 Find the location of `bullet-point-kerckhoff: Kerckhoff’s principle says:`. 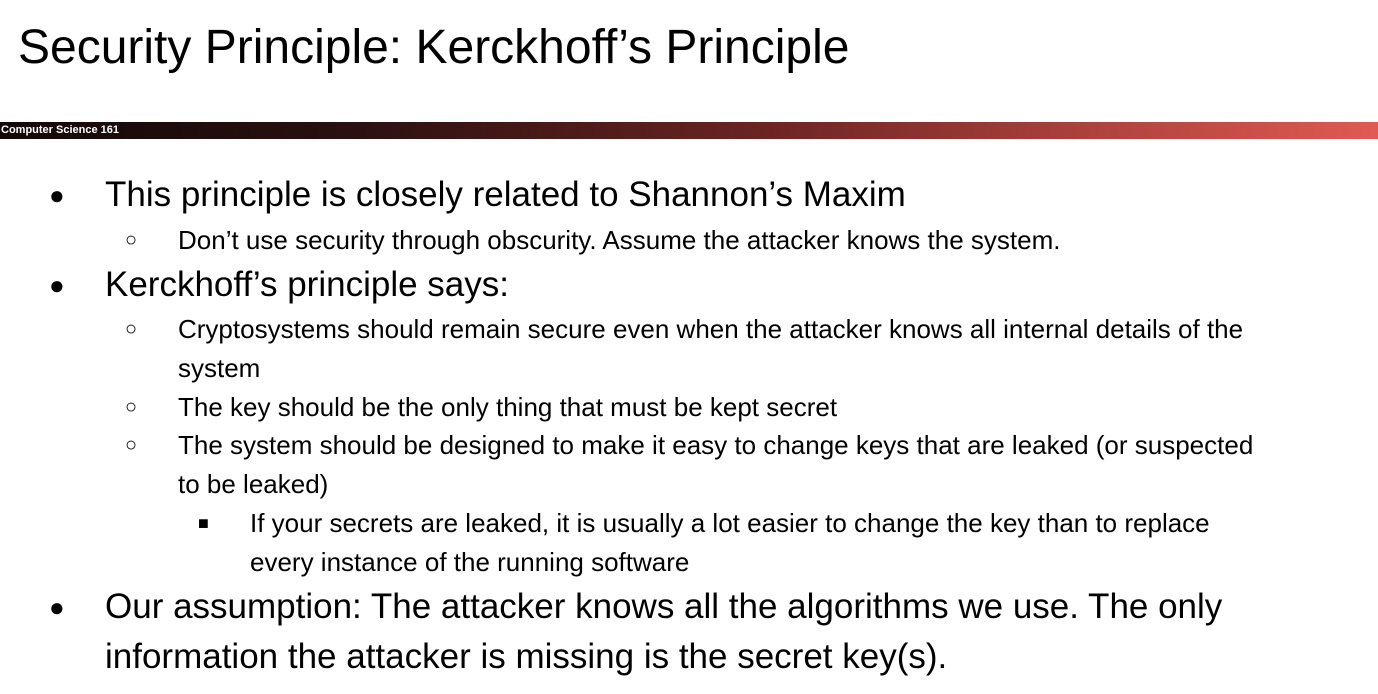

bullet-point-kerckhoff: Kerckhoff’s principle says: is located at coordinates (307, 284).